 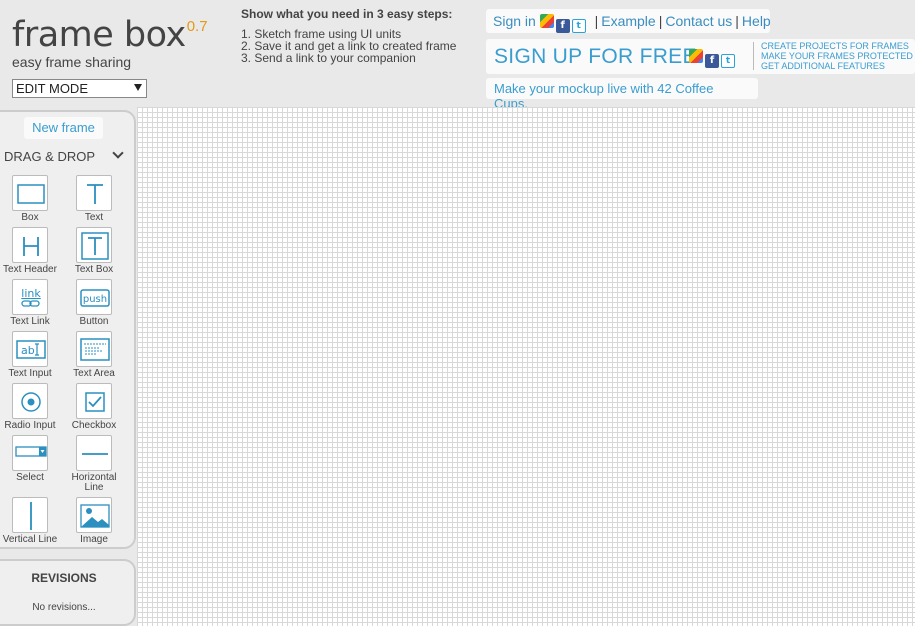 I want to click on mode-select-value: EDIT MODE, so click(x=52, y=88).